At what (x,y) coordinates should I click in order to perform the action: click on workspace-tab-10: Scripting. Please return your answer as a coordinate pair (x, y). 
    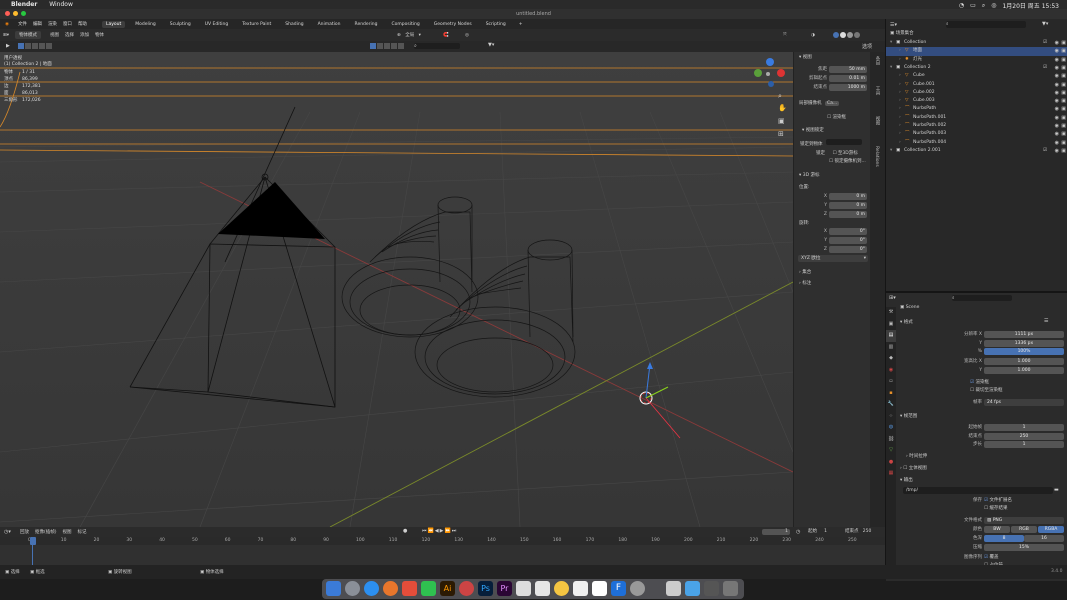
    Looking at the image, I should click on (496, 24).